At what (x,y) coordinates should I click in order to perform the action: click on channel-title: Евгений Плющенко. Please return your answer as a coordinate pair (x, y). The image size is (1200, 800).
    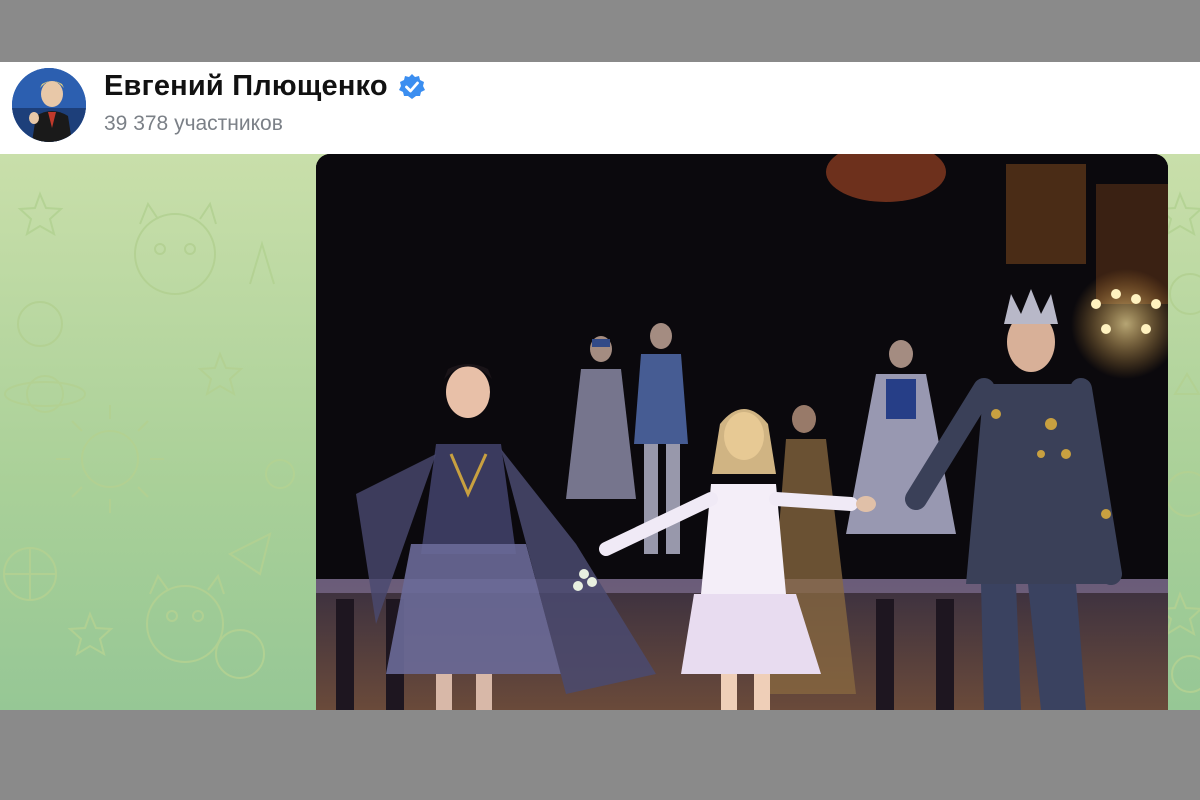
    Looking at the image, I should click on (265, 86).